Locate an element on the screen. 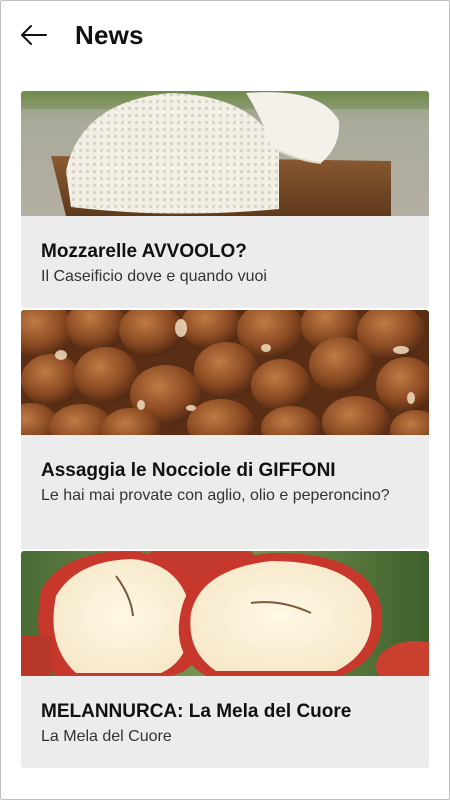 This screenshot has height=800, width=450. news-subtitle: La Mela del Cuore is located at coordinates (106, 736).